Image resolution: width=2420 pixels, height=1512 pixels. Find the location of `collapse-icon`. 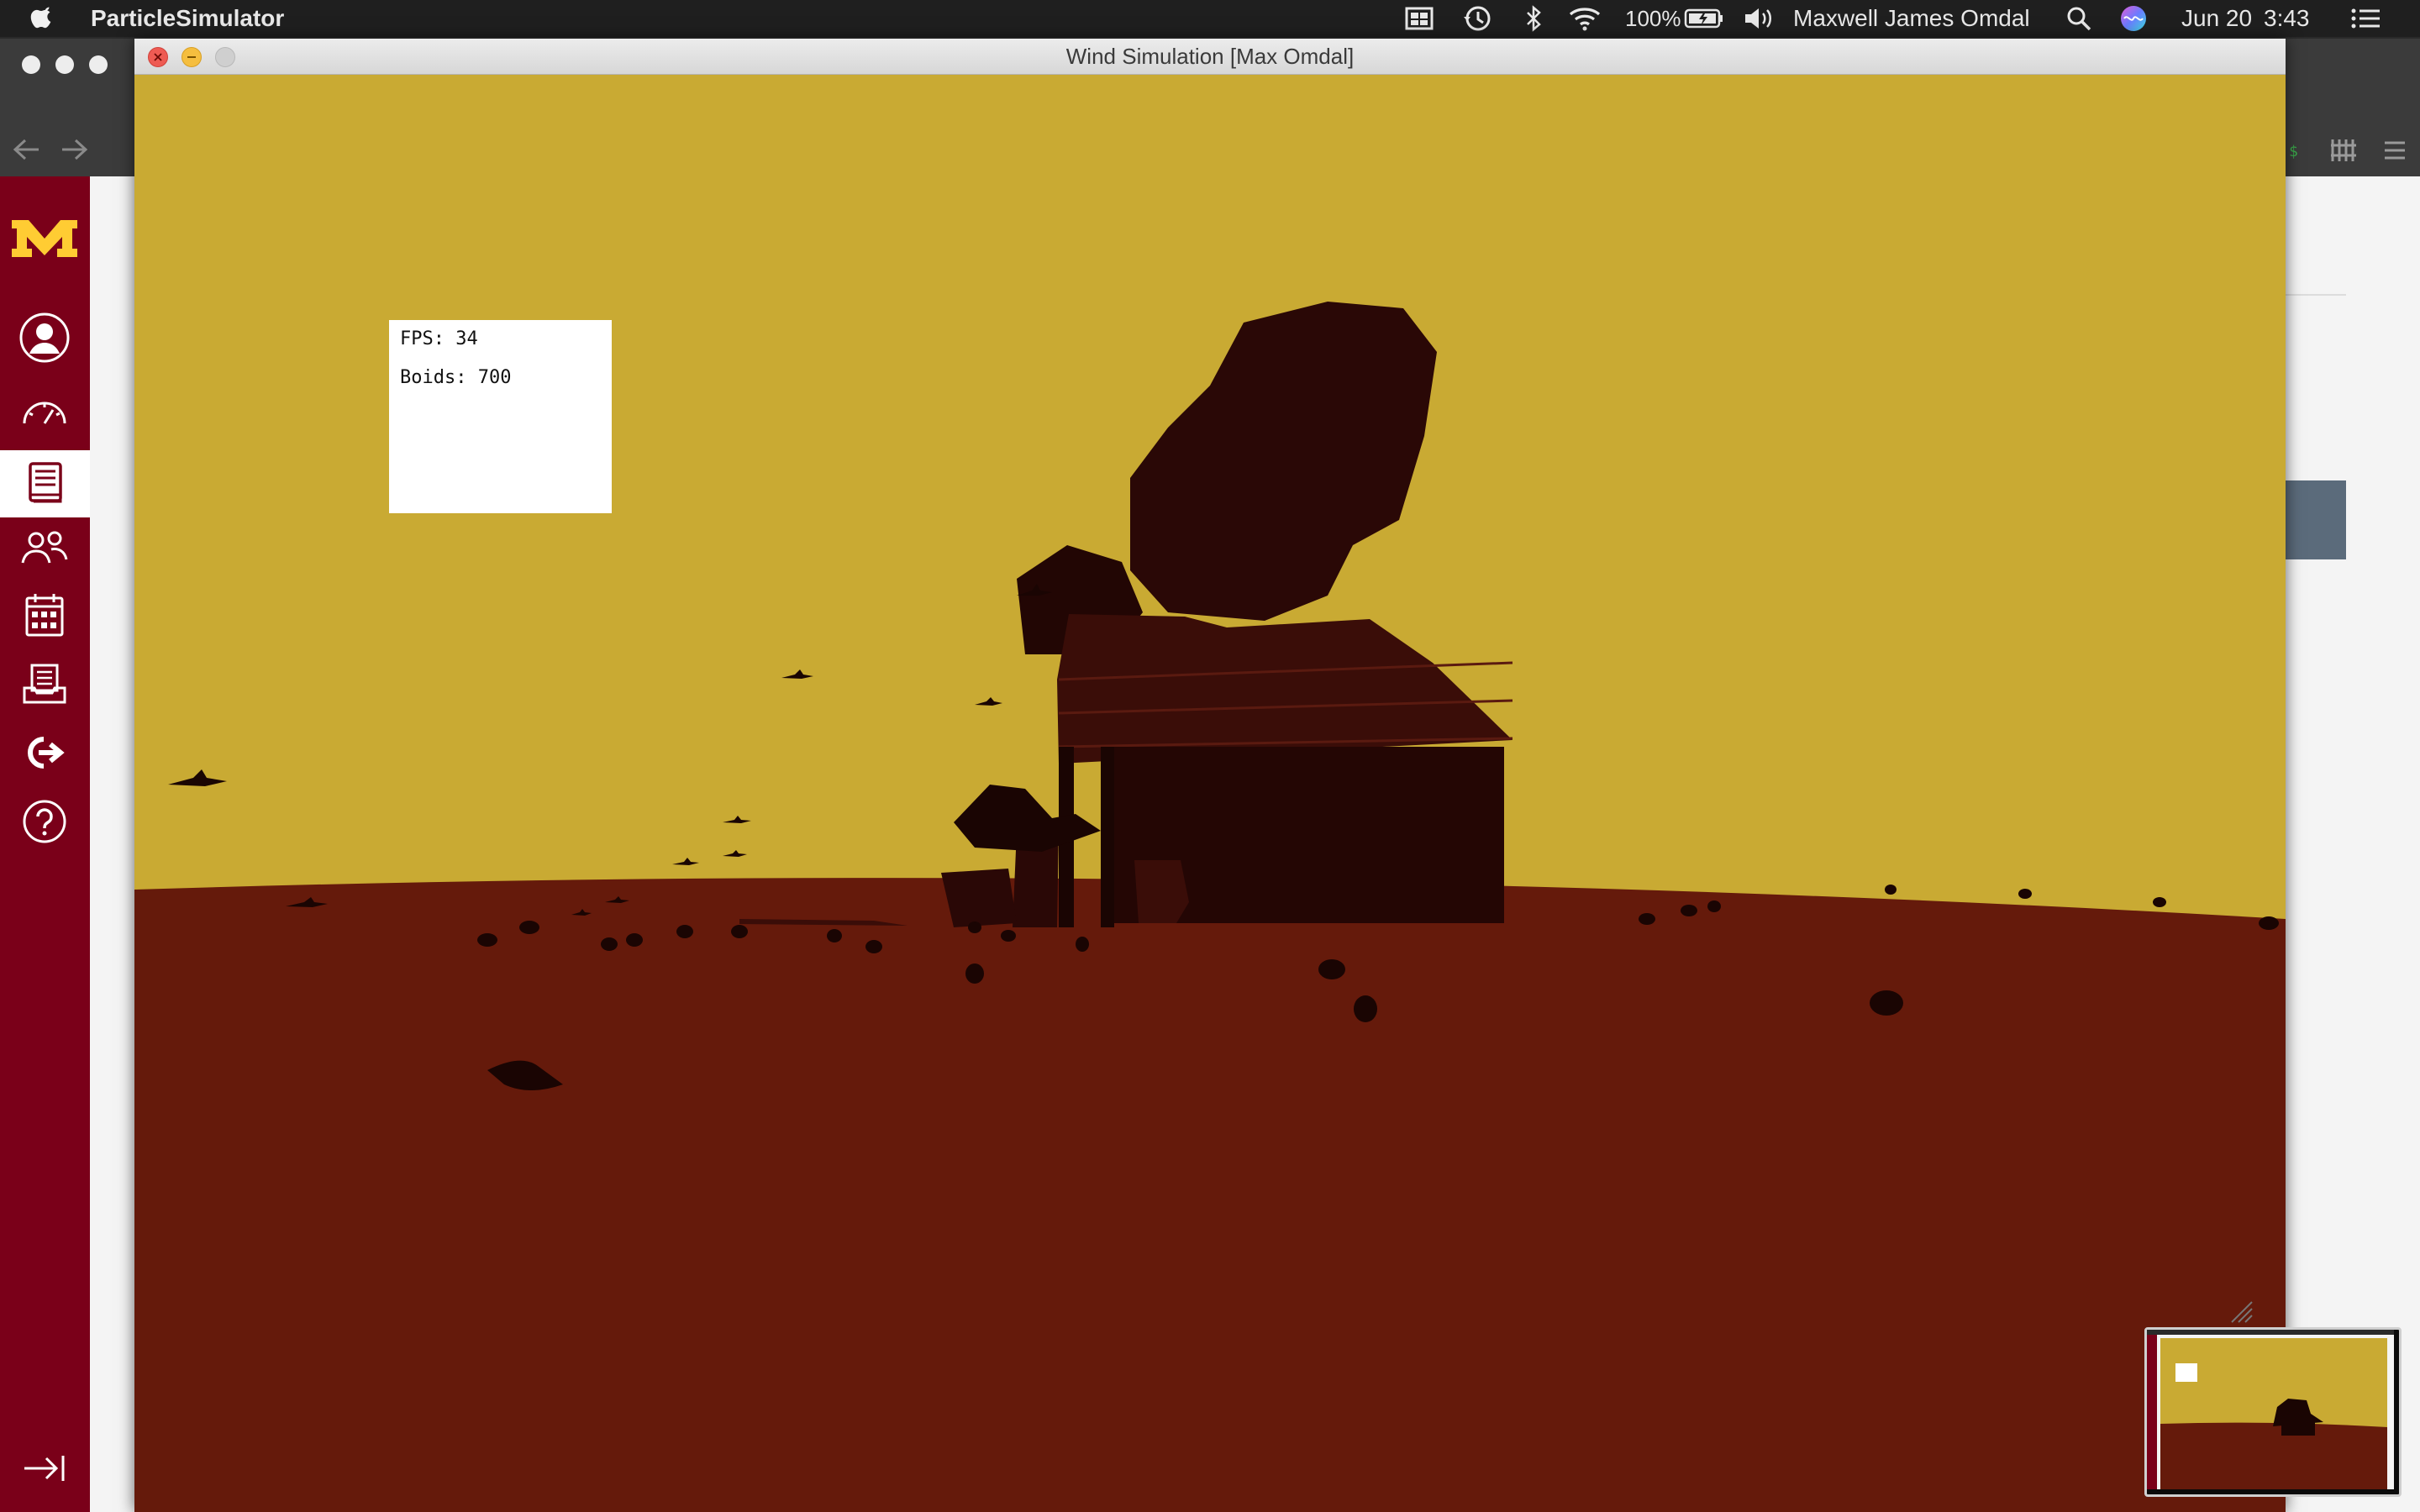

collapse-icon is located at coordinates (44, 1468).